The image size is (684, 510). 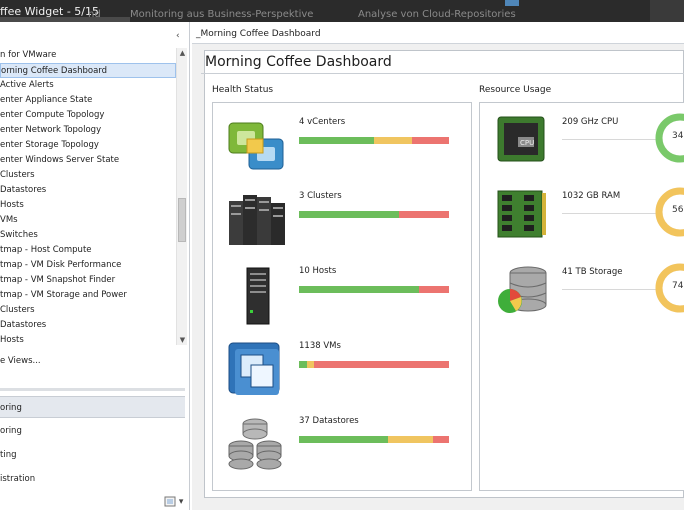 What do you see at coordinates (88, 85) in the screenshot?
I see `tree-item: Active Alerts` at bounding box center [88, 85].